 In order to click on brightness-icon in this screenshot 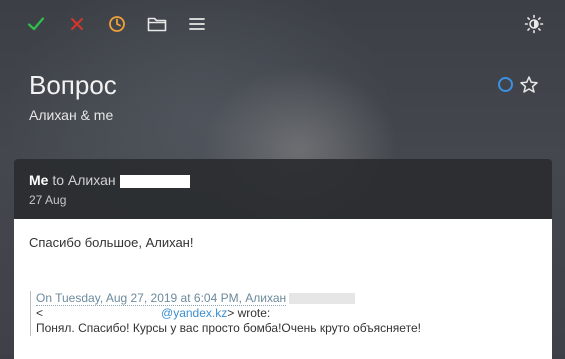, I will do `click(534, 24)`.